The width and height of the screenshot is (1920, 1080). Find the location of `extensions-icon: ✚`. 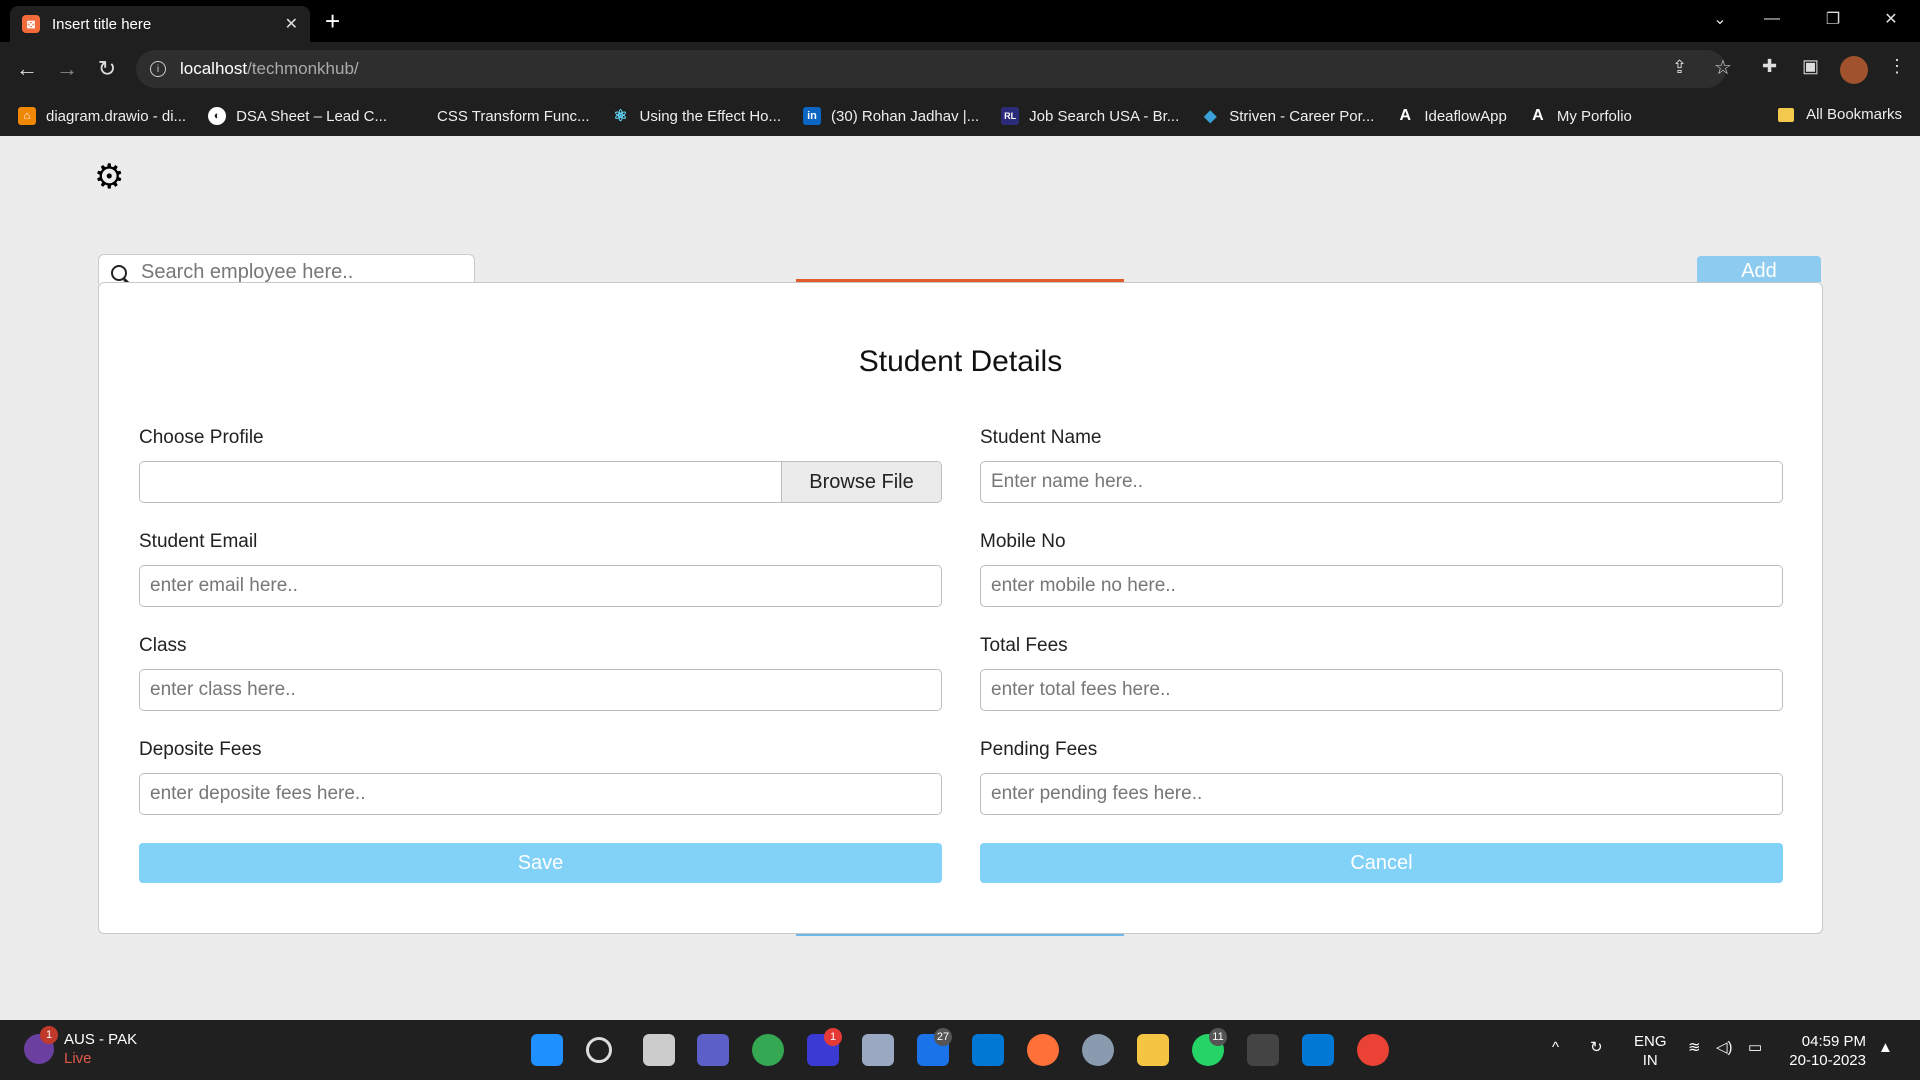

extensions-icon: ✚ is located at coordinates (1769, 66).